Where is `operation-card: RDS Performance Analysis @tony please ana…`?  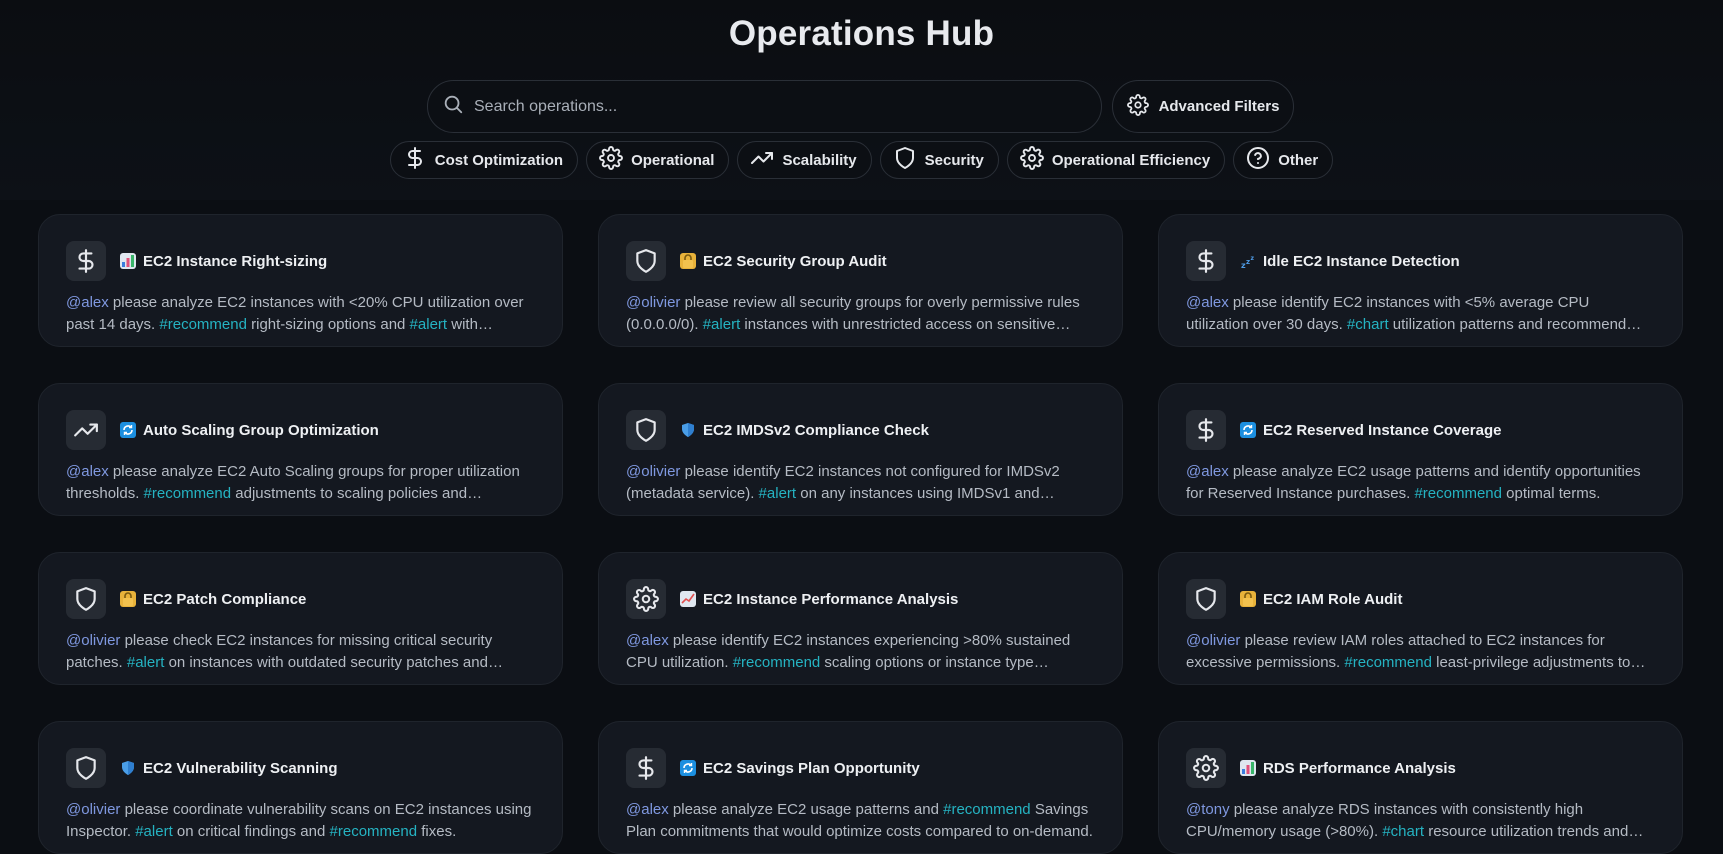 operation-card: RDS Performance Analysis @tony please ana… is located at coordinates (1420, 787).